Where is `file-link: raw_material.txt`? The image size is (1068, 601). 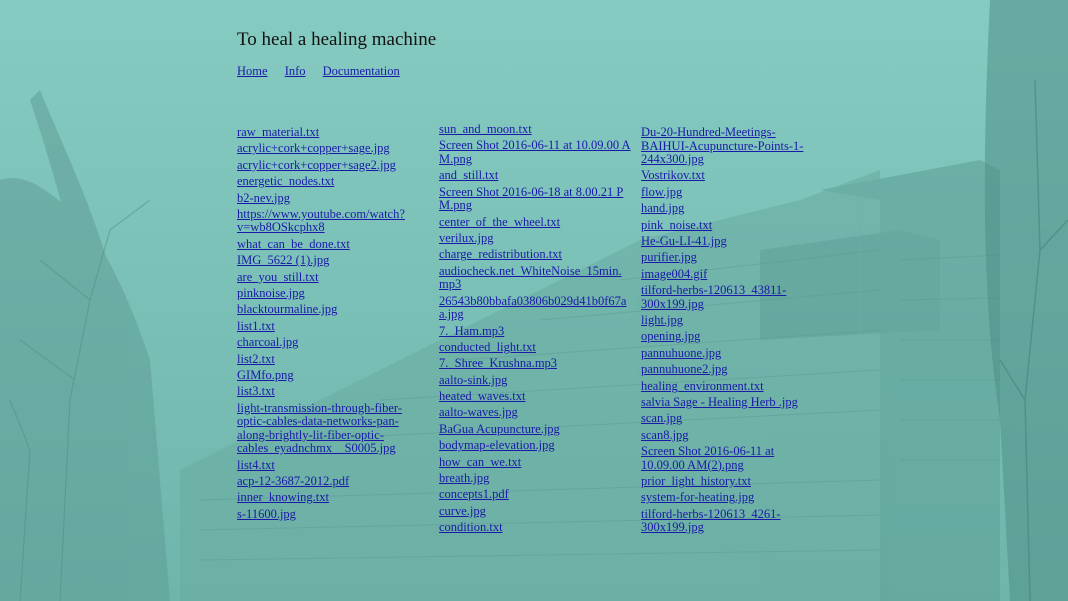 file-link: raw_material.txt is located at coordinates (332, 132).